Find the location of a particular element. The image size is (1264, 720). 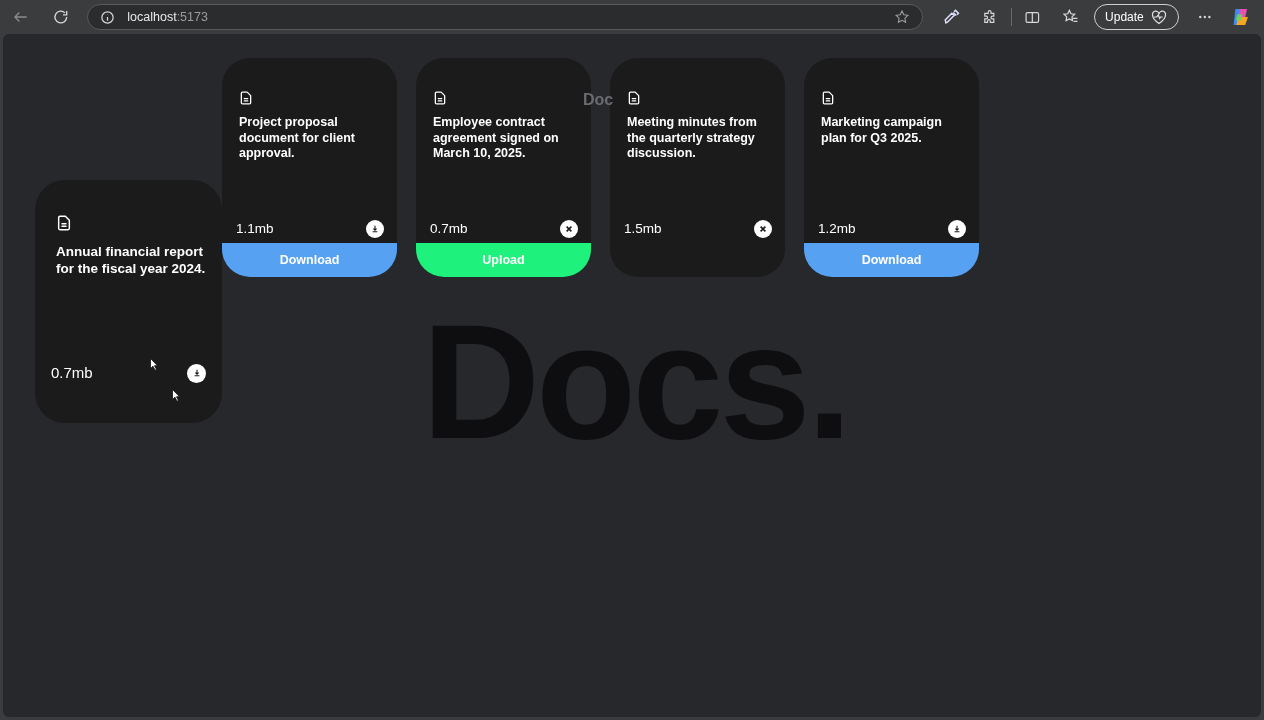

reload-icon is located at coordinates (60, 17).